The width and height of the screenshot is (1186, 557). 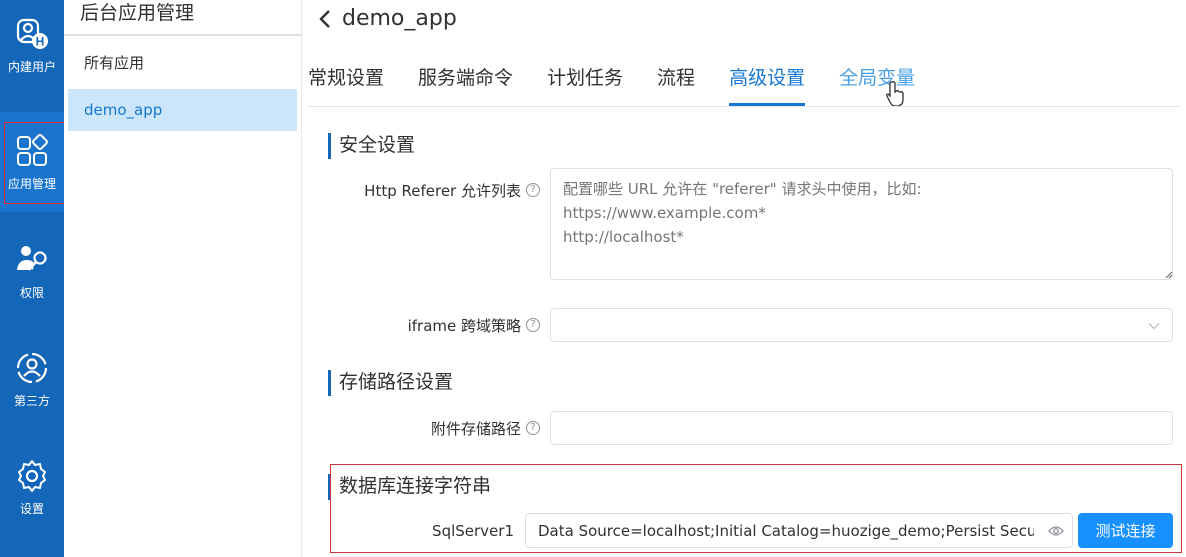 I want to click on chevron-down-icon, so click(x=1154, y=326).